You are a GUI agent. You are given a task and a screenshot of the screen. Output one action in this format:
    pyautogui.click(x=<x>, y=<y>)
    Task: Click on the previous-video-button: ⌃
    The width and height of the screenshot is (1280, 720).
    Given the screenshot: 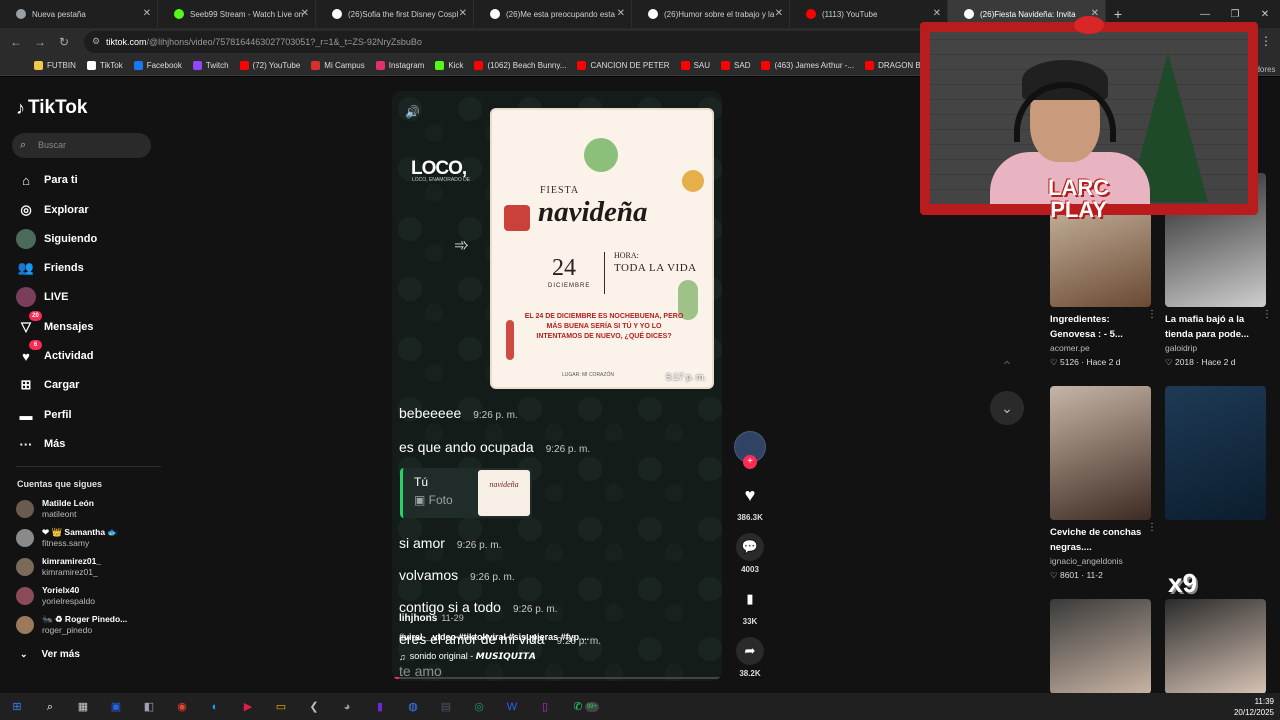 What is the action you would take?
    pyautogui.click(x=1007, y=366)
    